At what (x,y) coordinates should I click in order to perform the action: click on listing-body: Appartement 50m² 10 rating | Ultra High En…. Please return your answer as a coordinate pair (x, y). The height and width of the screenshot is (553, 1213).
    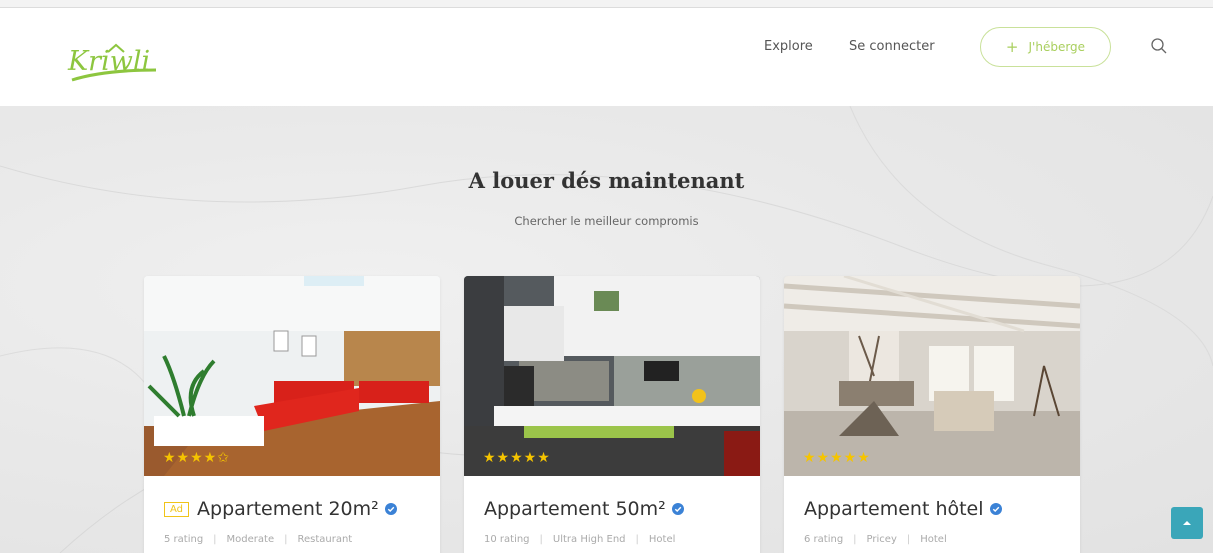
    Looking at the image, I should click on (612, 514).